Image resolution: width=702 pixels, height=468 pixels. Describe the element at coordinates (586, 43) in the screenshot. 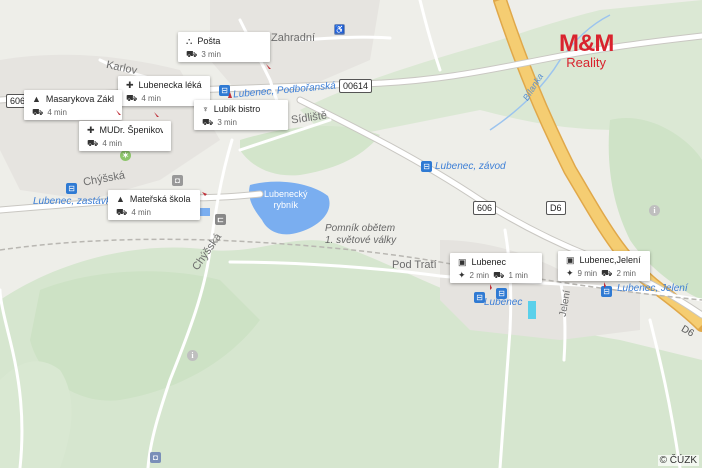

I see `logo-wordmark: M&M` at that location.